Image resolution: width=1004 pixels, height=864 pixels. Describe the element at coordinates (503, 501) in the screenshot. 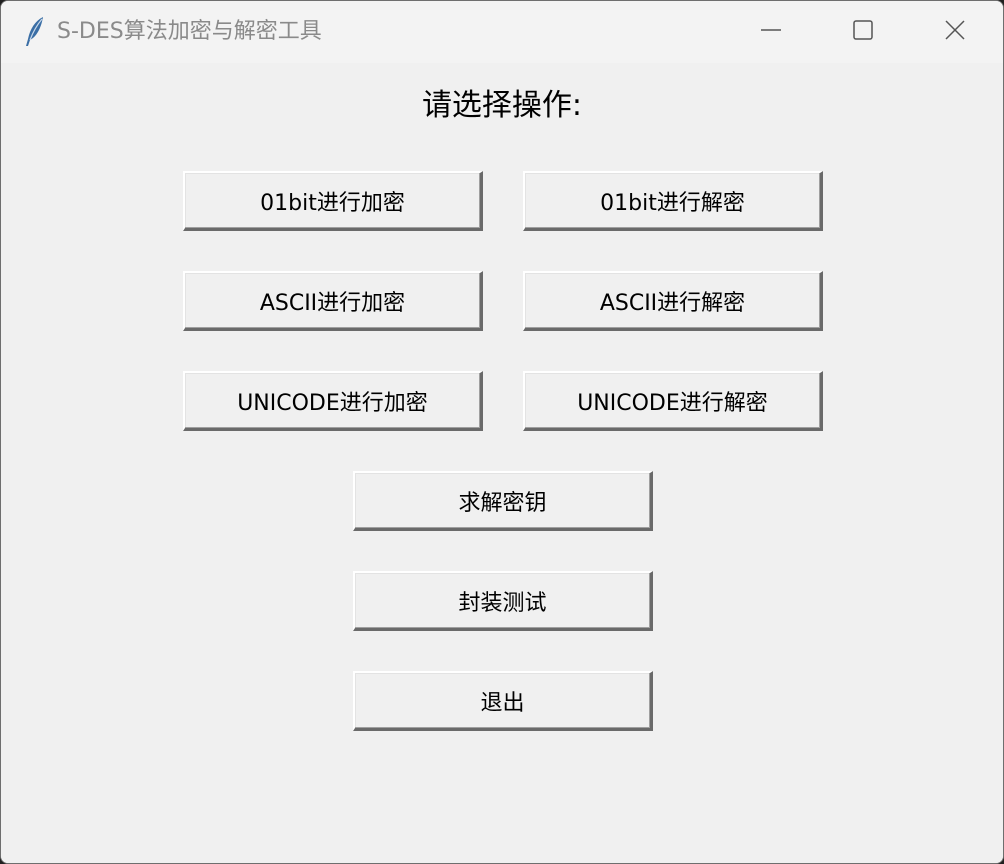

I see `solve-key-button: 求解密钥` at that location.